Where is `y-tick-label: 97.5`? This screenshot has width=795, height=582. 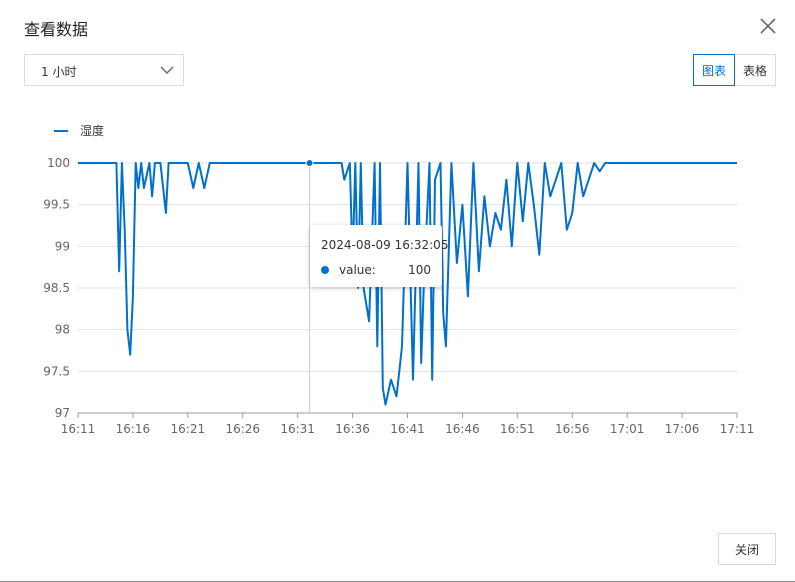
y-tick-label: 97.5 is located at coordinates (56, 371).